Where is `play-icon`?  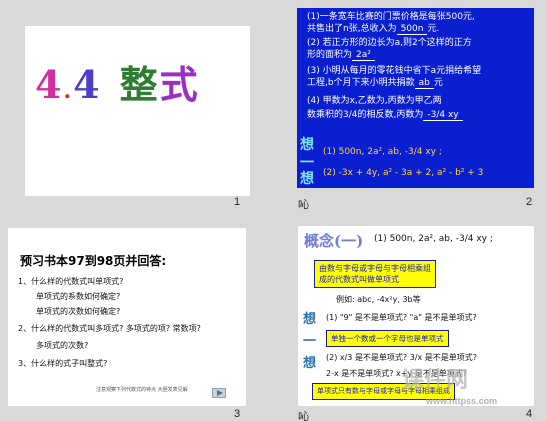
play-icon is located at coordinates (219, 393).